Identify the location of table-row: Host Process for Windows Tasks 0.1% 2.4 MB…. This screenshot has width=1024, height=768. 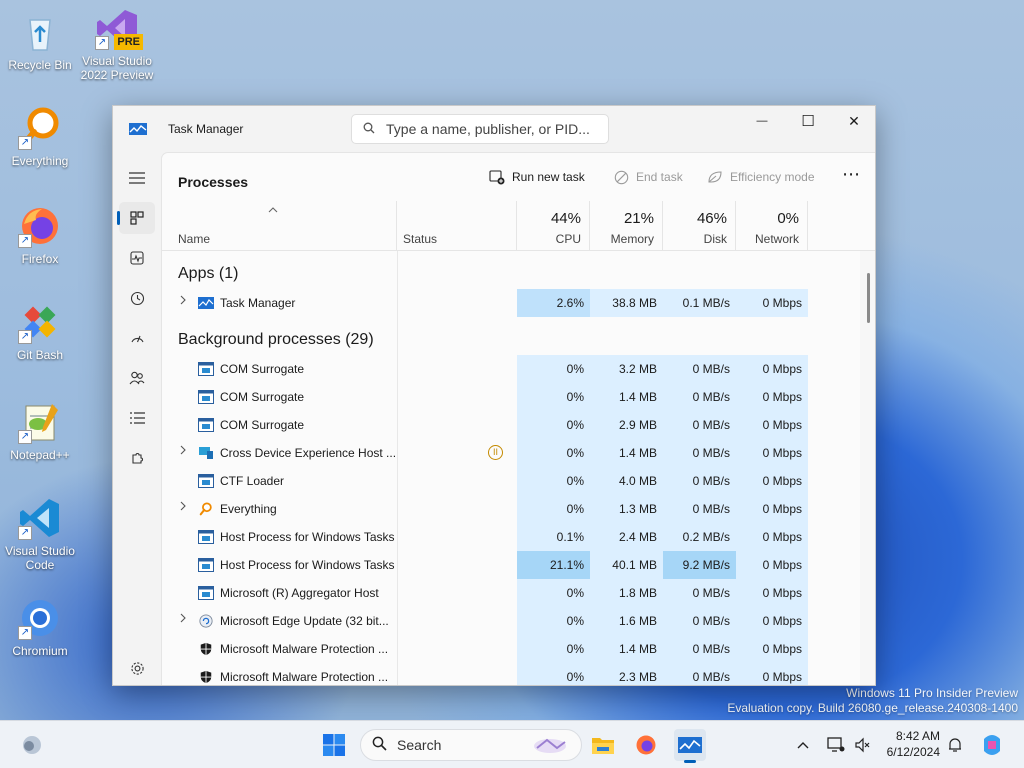
(485, 537).